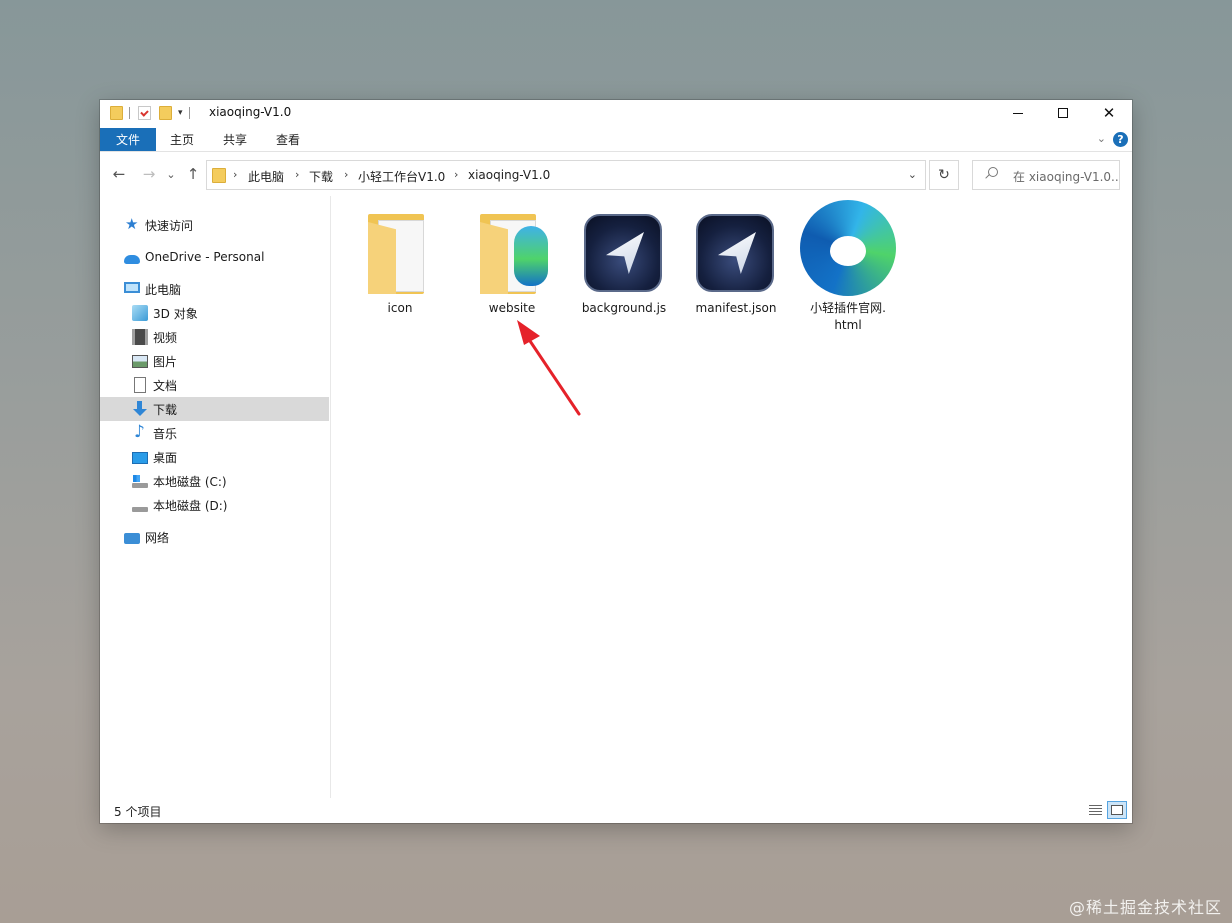  I want to click on sidebar-item-quick-access: 快速访问, so click(214, 225).